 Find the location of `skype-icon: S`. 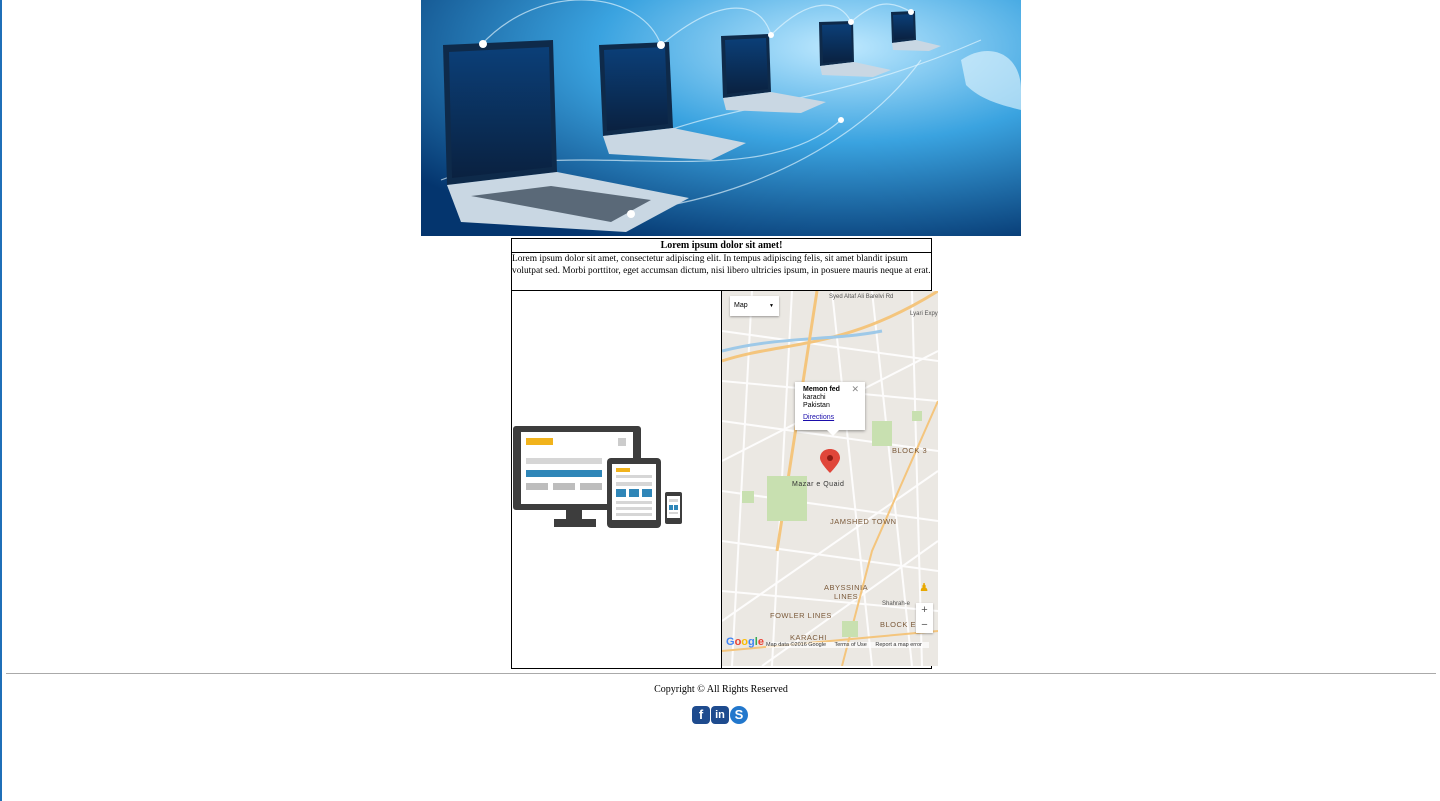

skype-icon: S is located at coordinates (739, 715).